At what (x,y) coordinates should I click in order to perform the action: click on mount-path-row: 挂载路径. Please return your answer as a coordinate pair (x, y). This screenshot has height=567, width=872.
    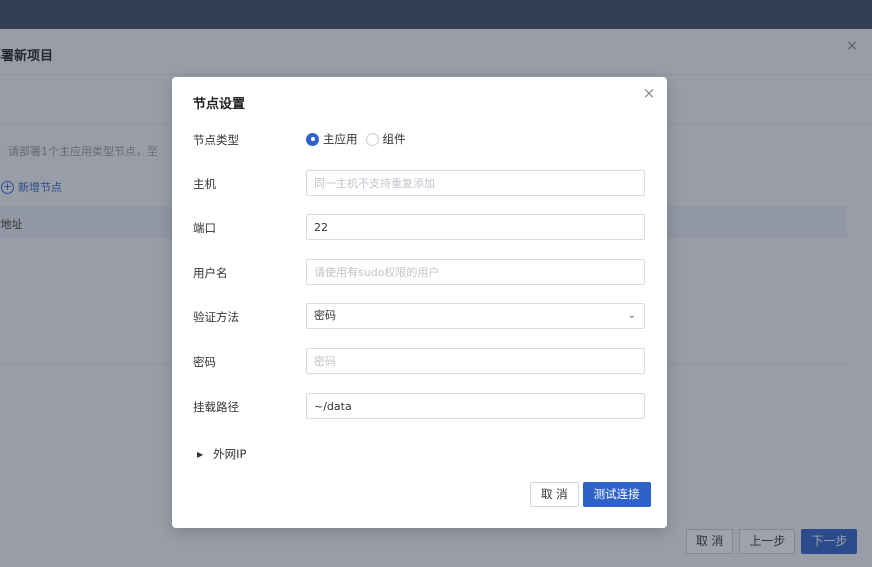
    Looking at the image, I should click on (419, 406).